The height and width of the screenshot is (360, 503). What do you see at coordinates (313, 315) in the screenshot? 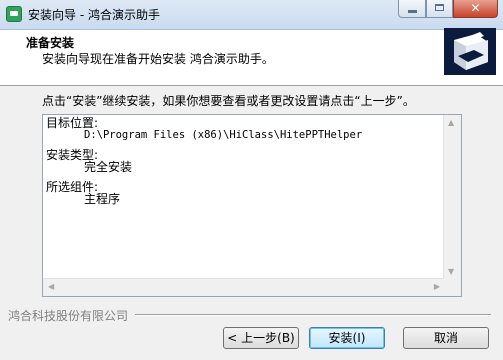
I see `footer-divider` at bounding box center [313, 315].